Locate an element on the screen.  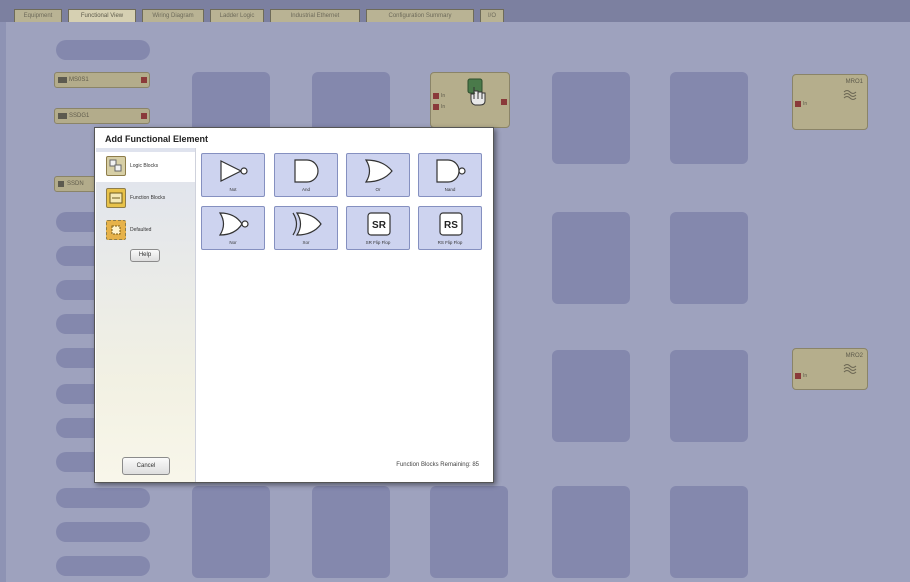
category-logic-blocks: Logic Blocks is located at coordinates (145, 167).